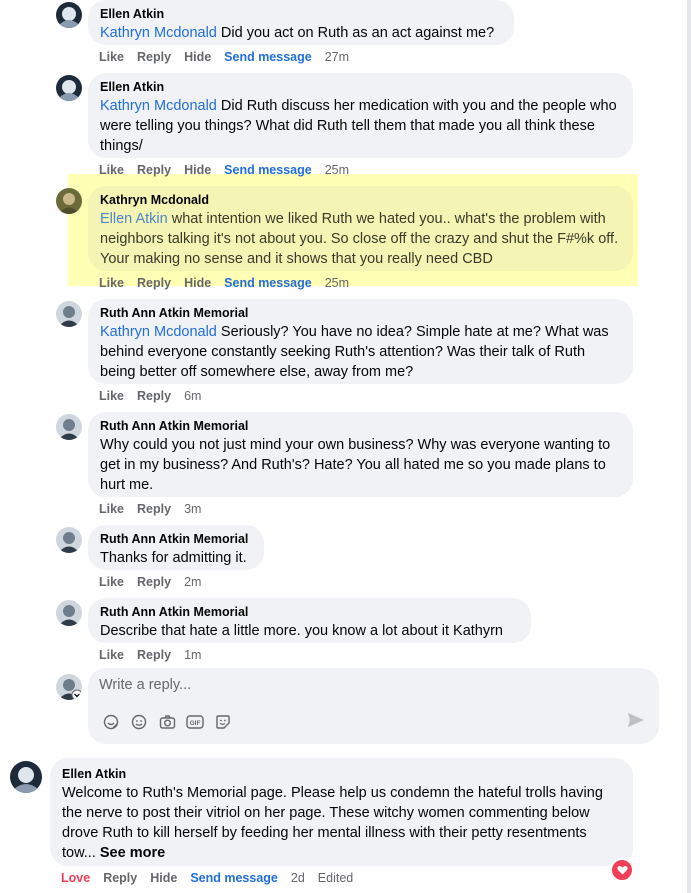  What do you see at coordinates (223, 722) in the screenshot?
I see `avatar-sticker-icon` at bounding box center [223, 722].